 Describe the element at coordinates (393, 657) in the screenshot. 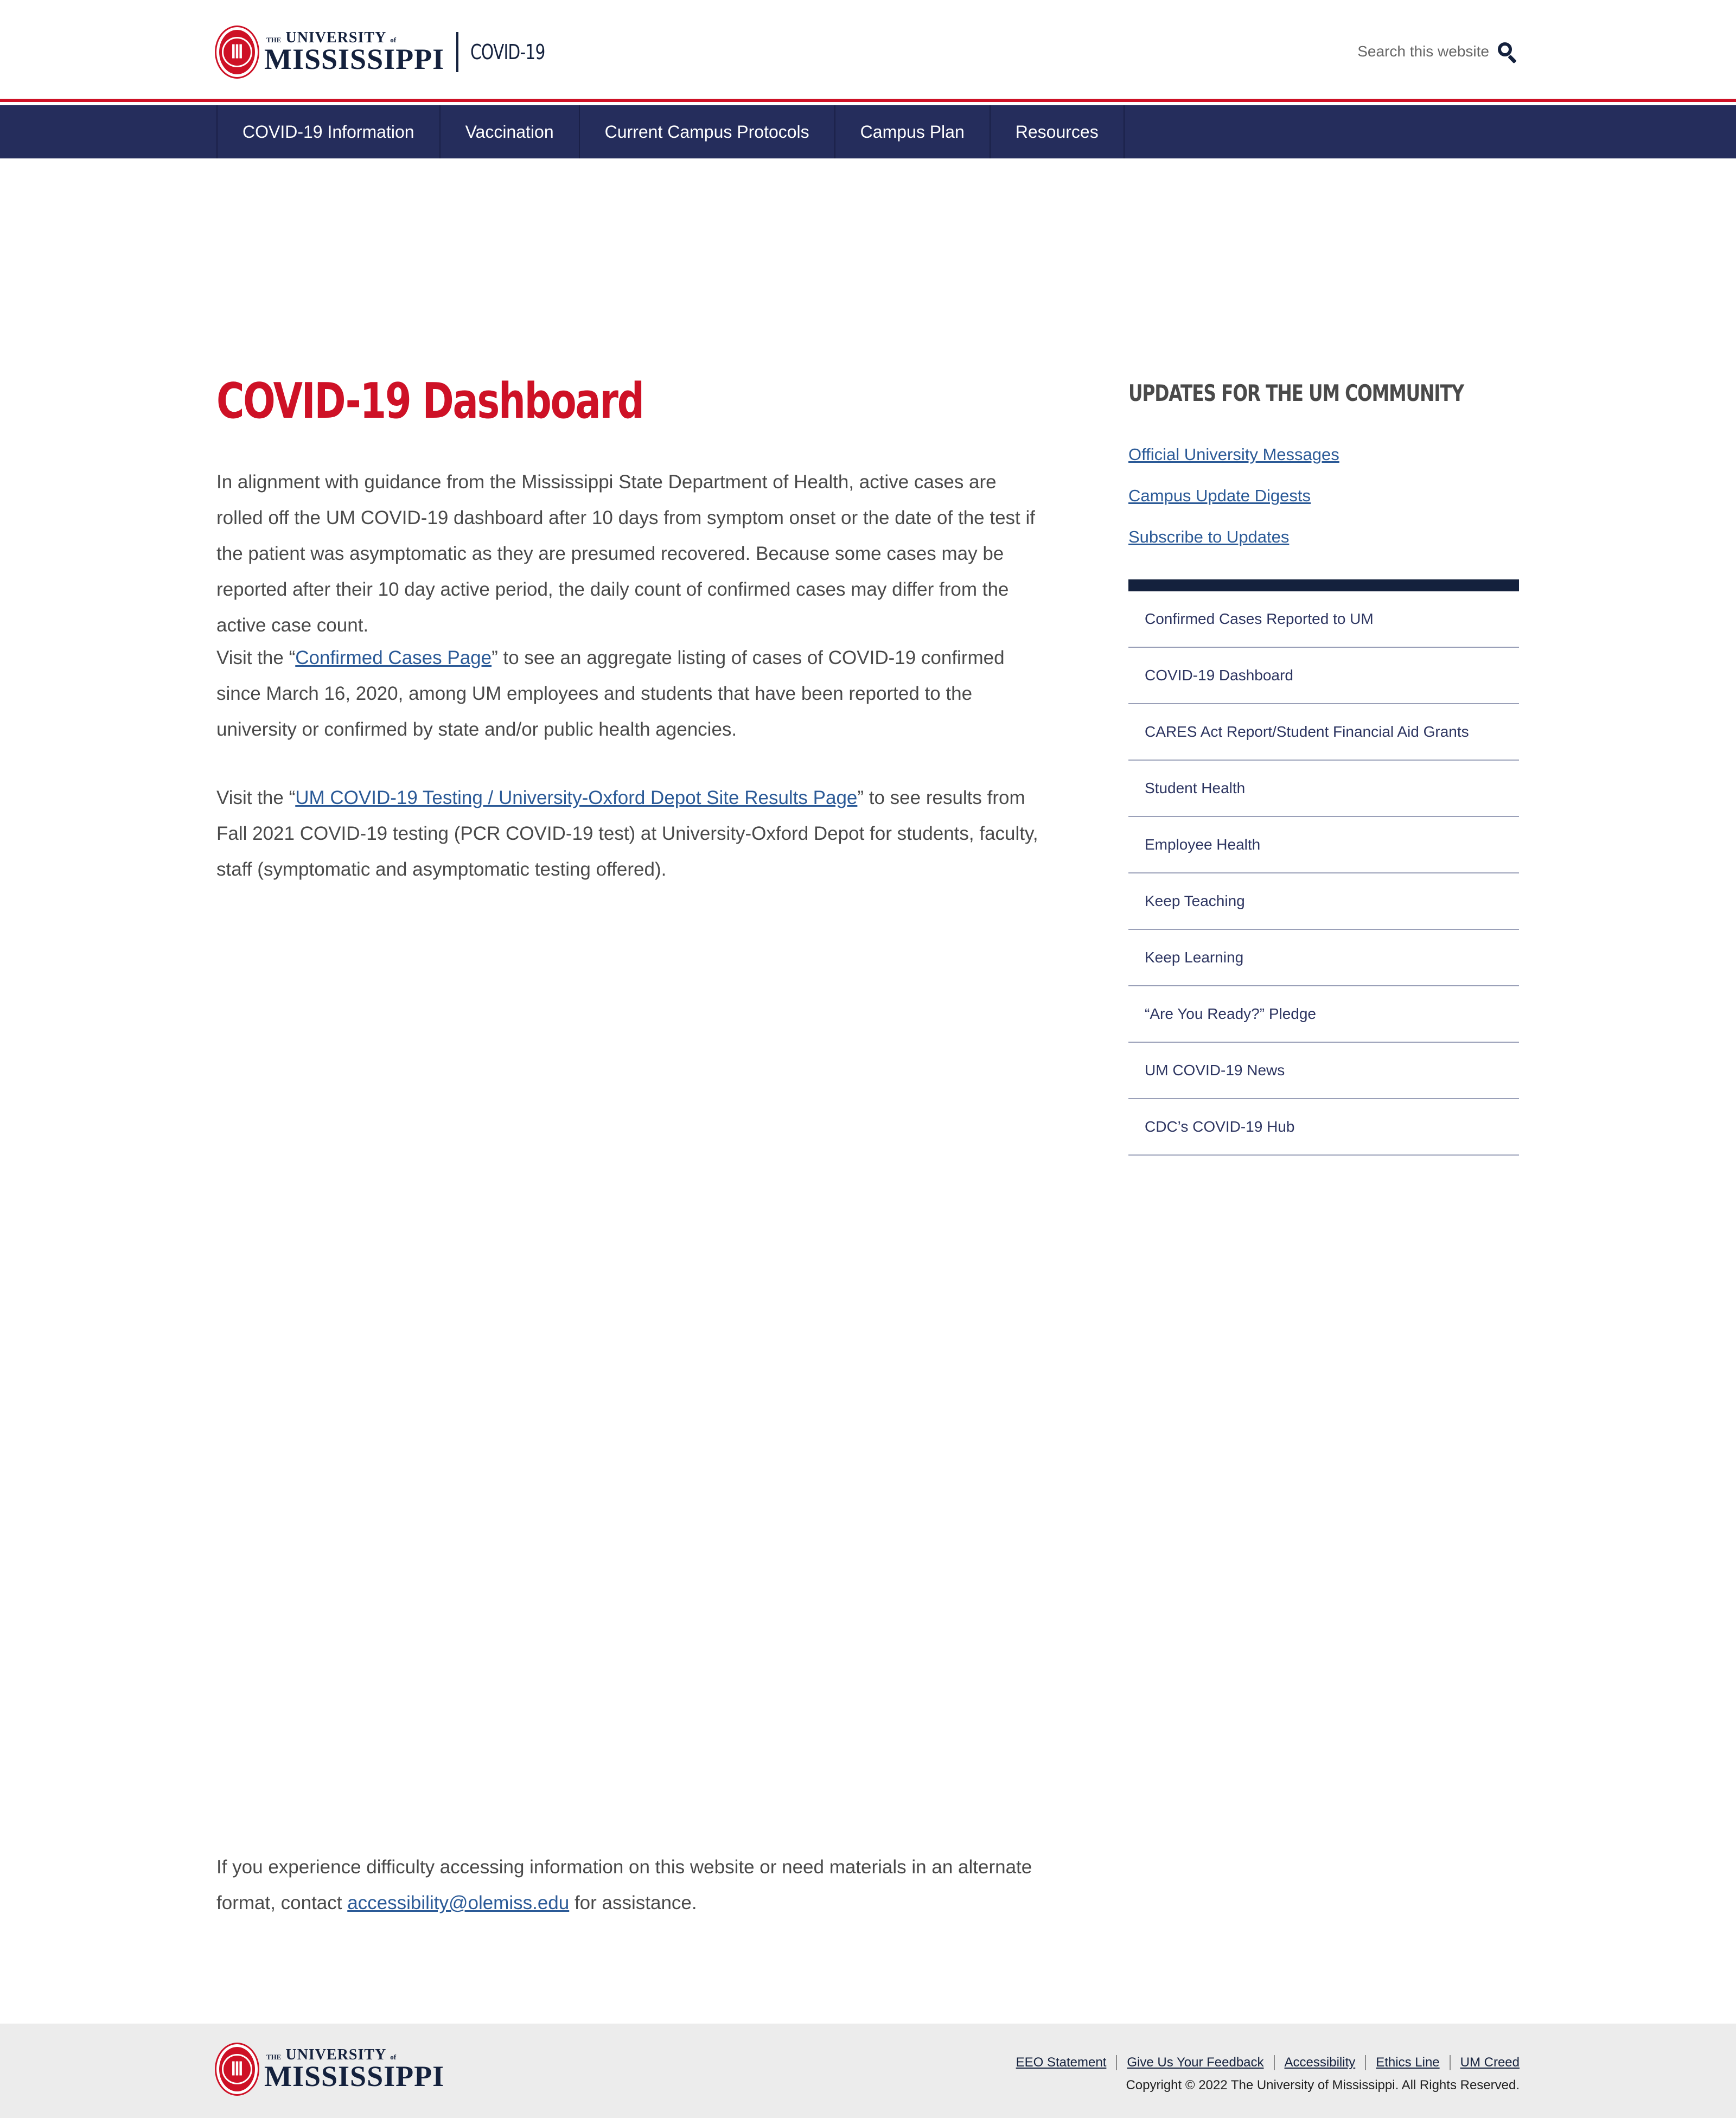

I see `confirmed-cases-link: Confirmed Cases Page` at that location.